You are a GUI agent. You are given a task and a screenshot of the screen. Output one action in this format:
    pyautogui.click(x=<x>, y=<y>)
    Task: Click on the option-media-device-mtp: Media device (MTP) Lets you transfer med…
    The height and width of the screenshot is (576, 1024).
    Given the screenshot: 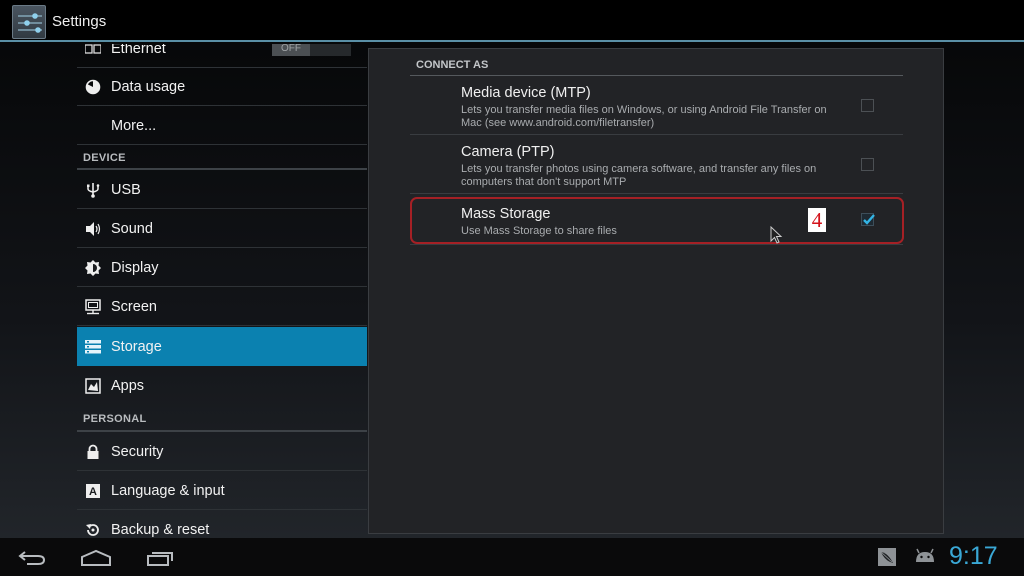 What is the action you would take?
    pyautogui.click(x=656, y=106)
    